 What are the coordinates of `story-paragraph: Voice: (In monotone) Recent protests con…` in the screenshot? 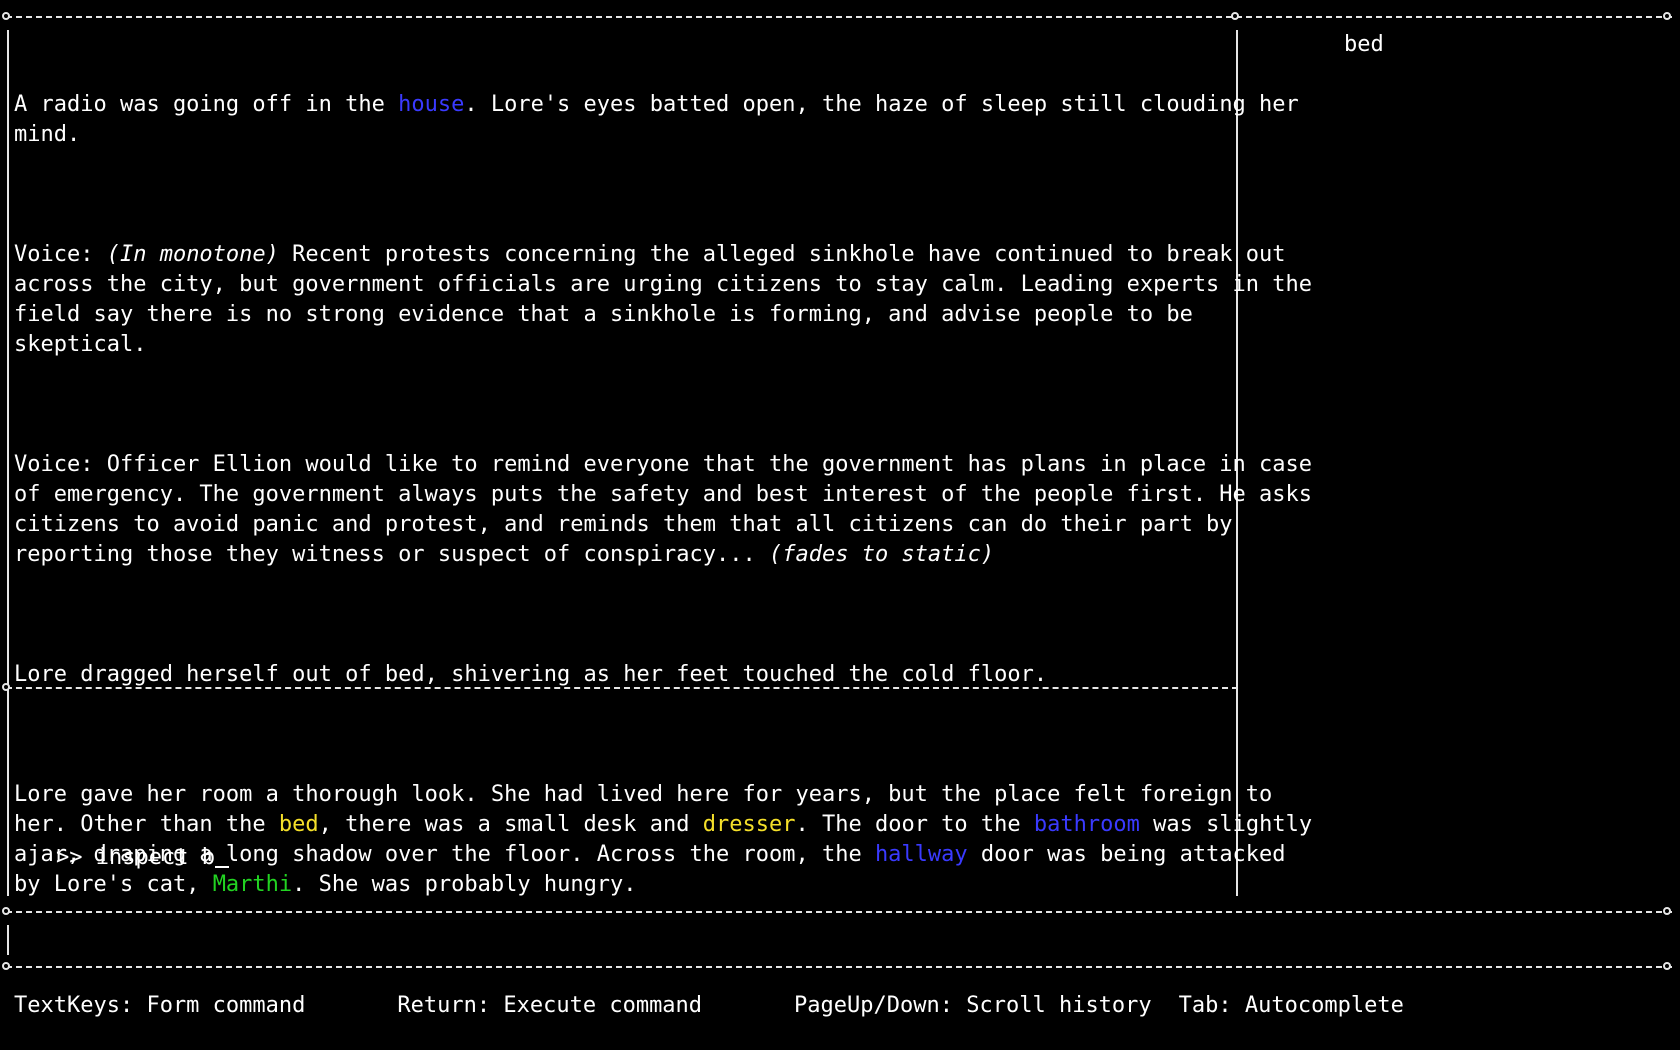 It's located at (670, 299).